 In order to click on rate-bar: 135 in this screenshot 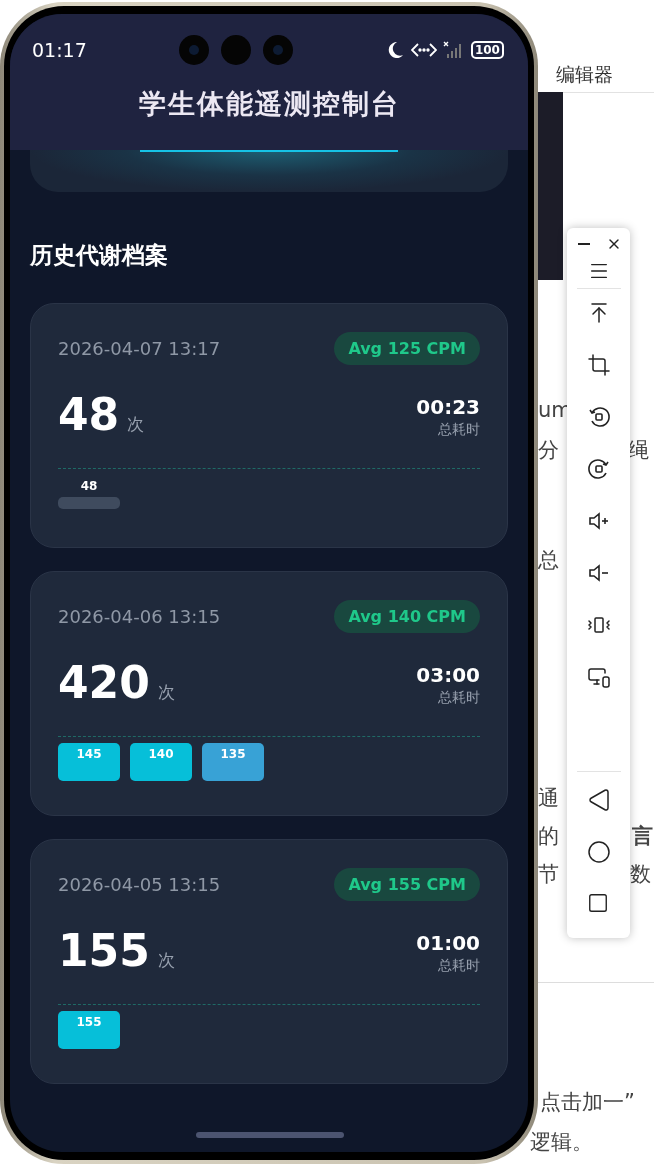, I will do `click(233, 762)`.